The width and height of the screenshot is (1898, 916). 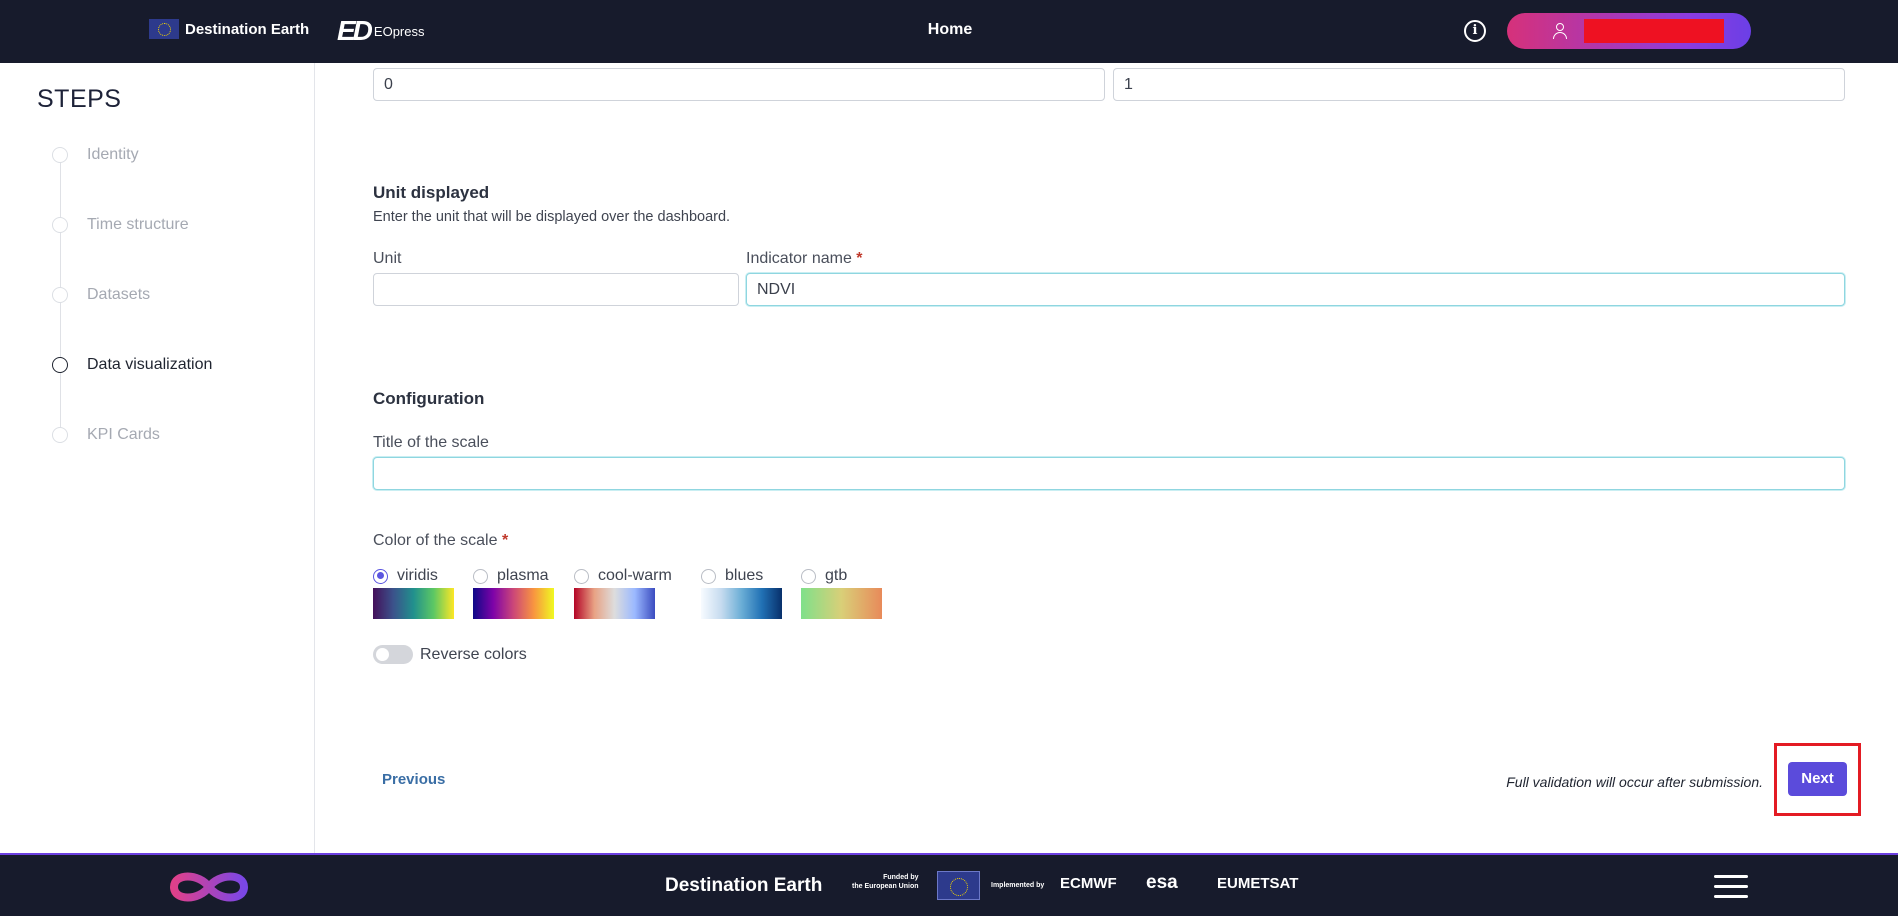 I want to click on unit-input, so click(x=556, y=289).